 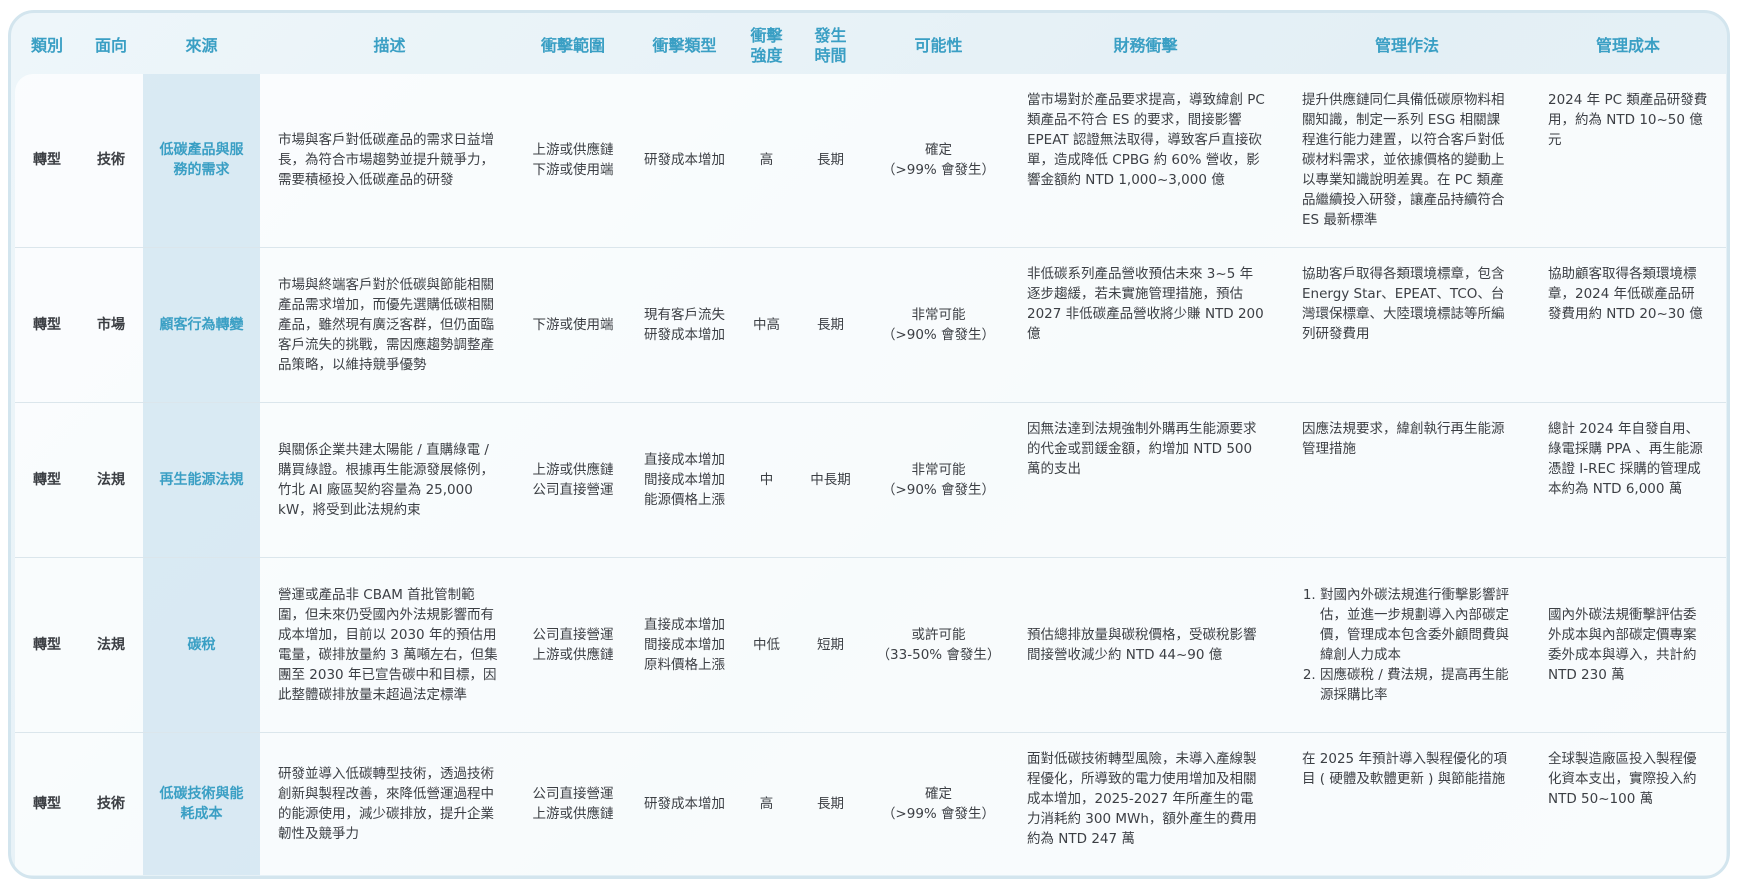 I want to click on likelihood-percent: （>90% 會發生）, so click(x=938, y=489).